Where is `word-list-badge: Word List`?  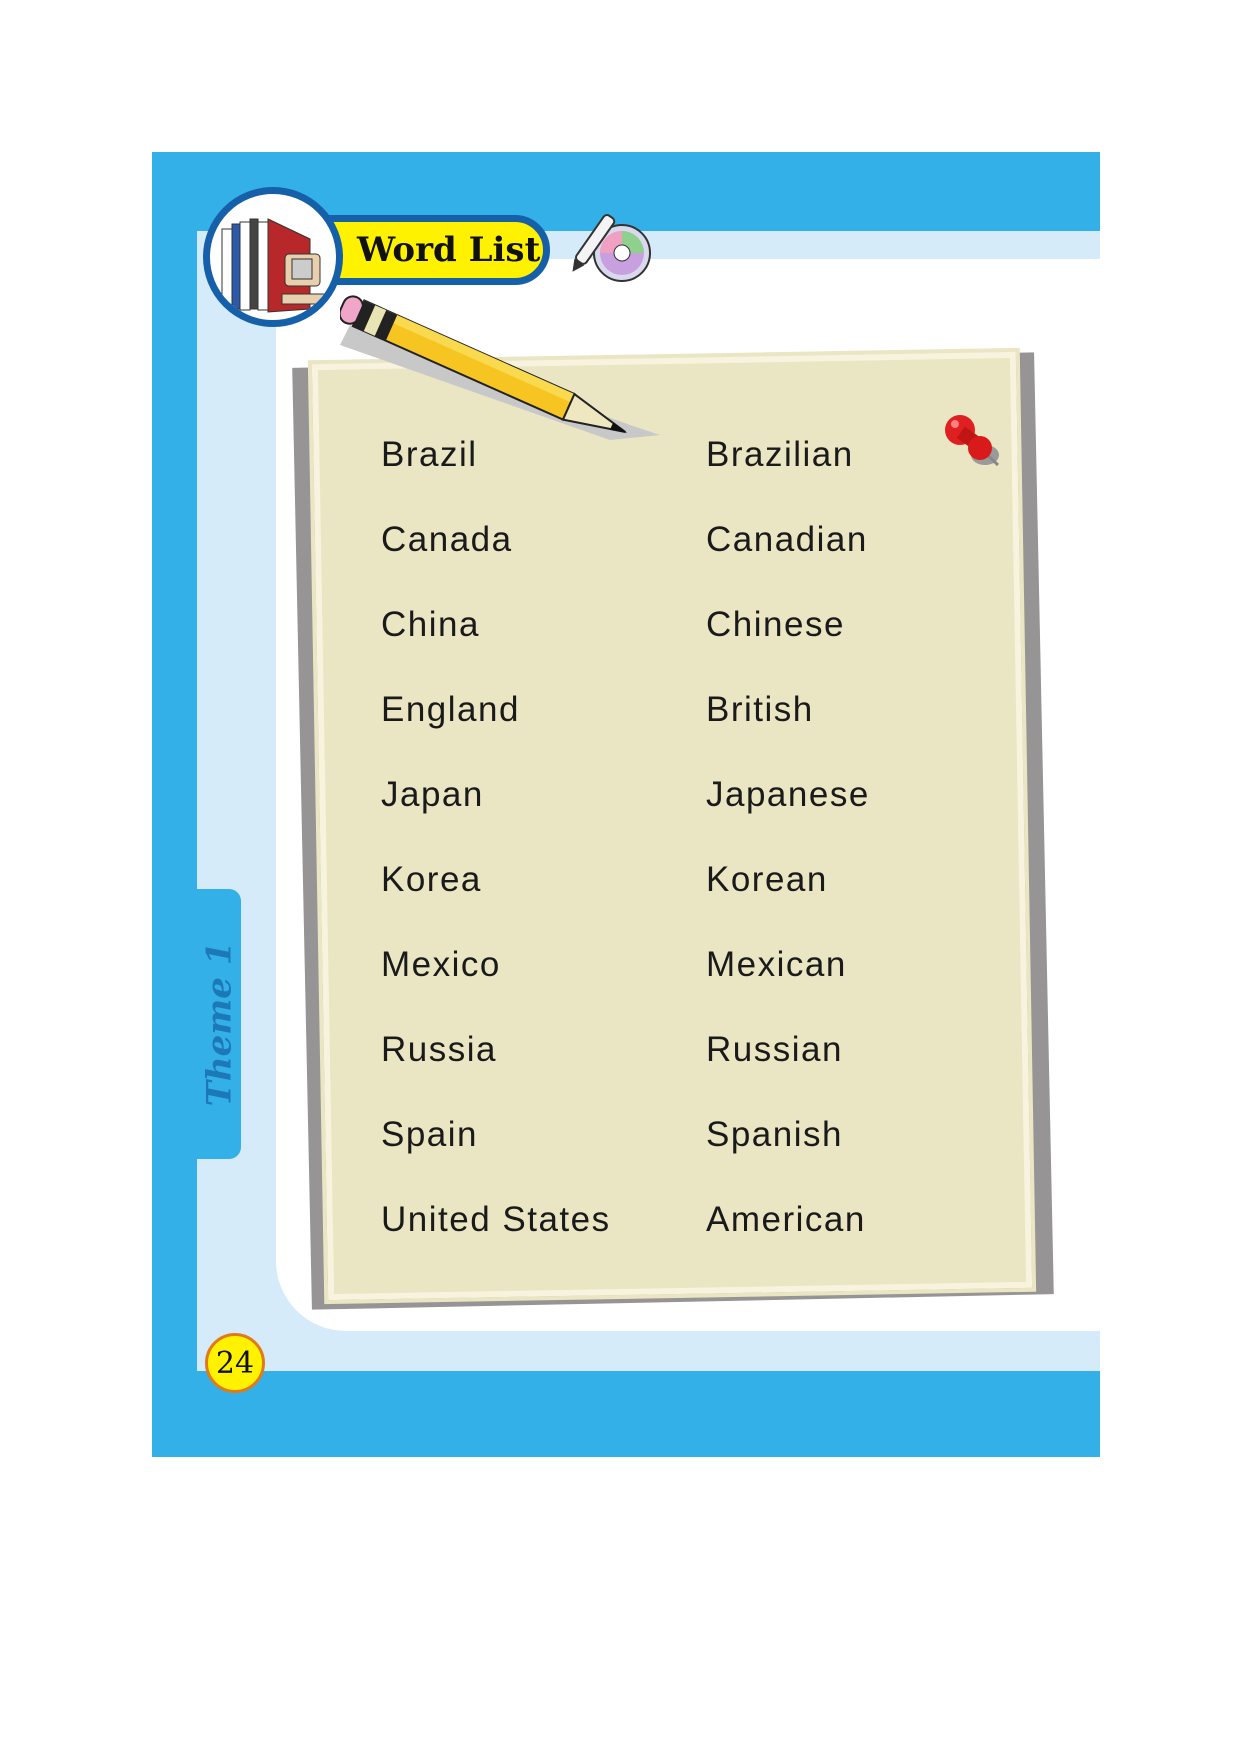 word-list-badge: Word List is located at coordinates (435, 250).